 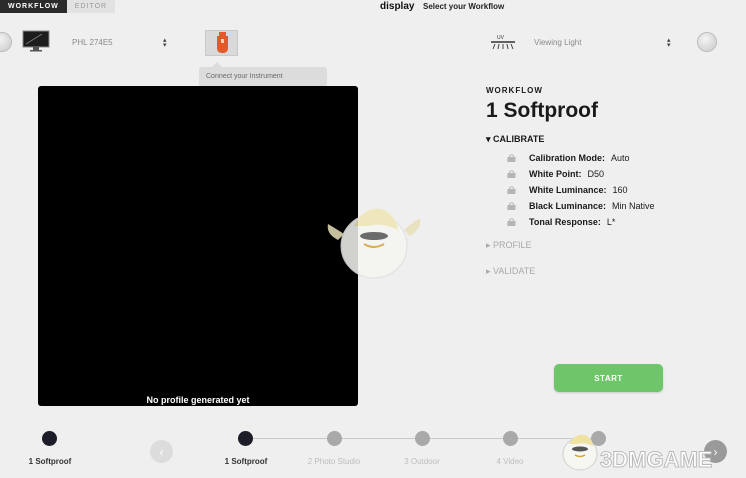 I want to click on setting-value: D50, so click(x=596, y=174).